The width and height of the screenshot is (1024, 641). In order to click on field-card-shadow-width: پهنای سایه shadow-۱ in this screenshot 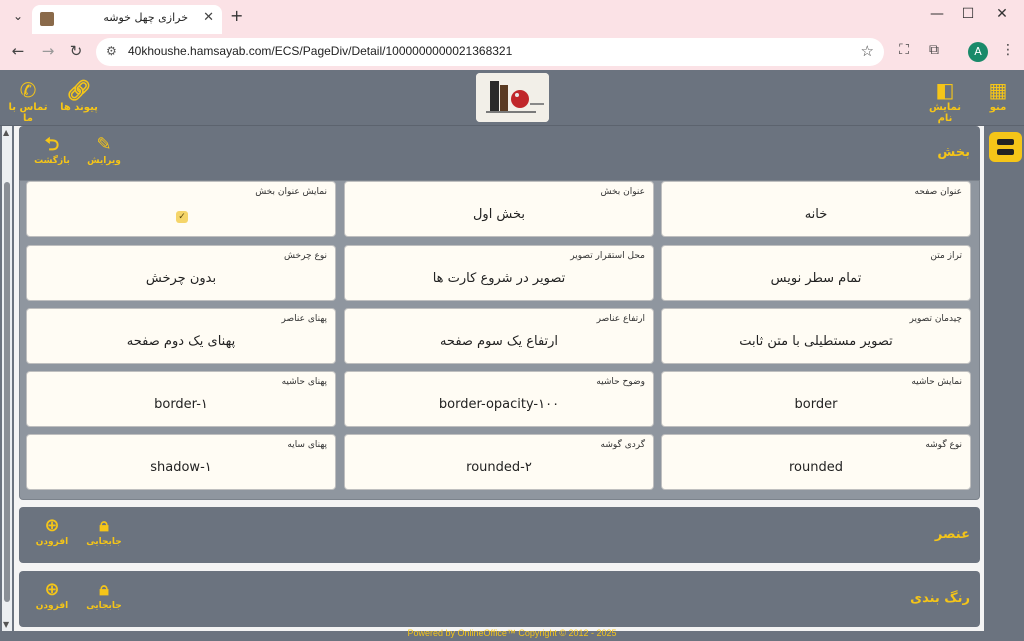, I will do `click(181, 462)`.